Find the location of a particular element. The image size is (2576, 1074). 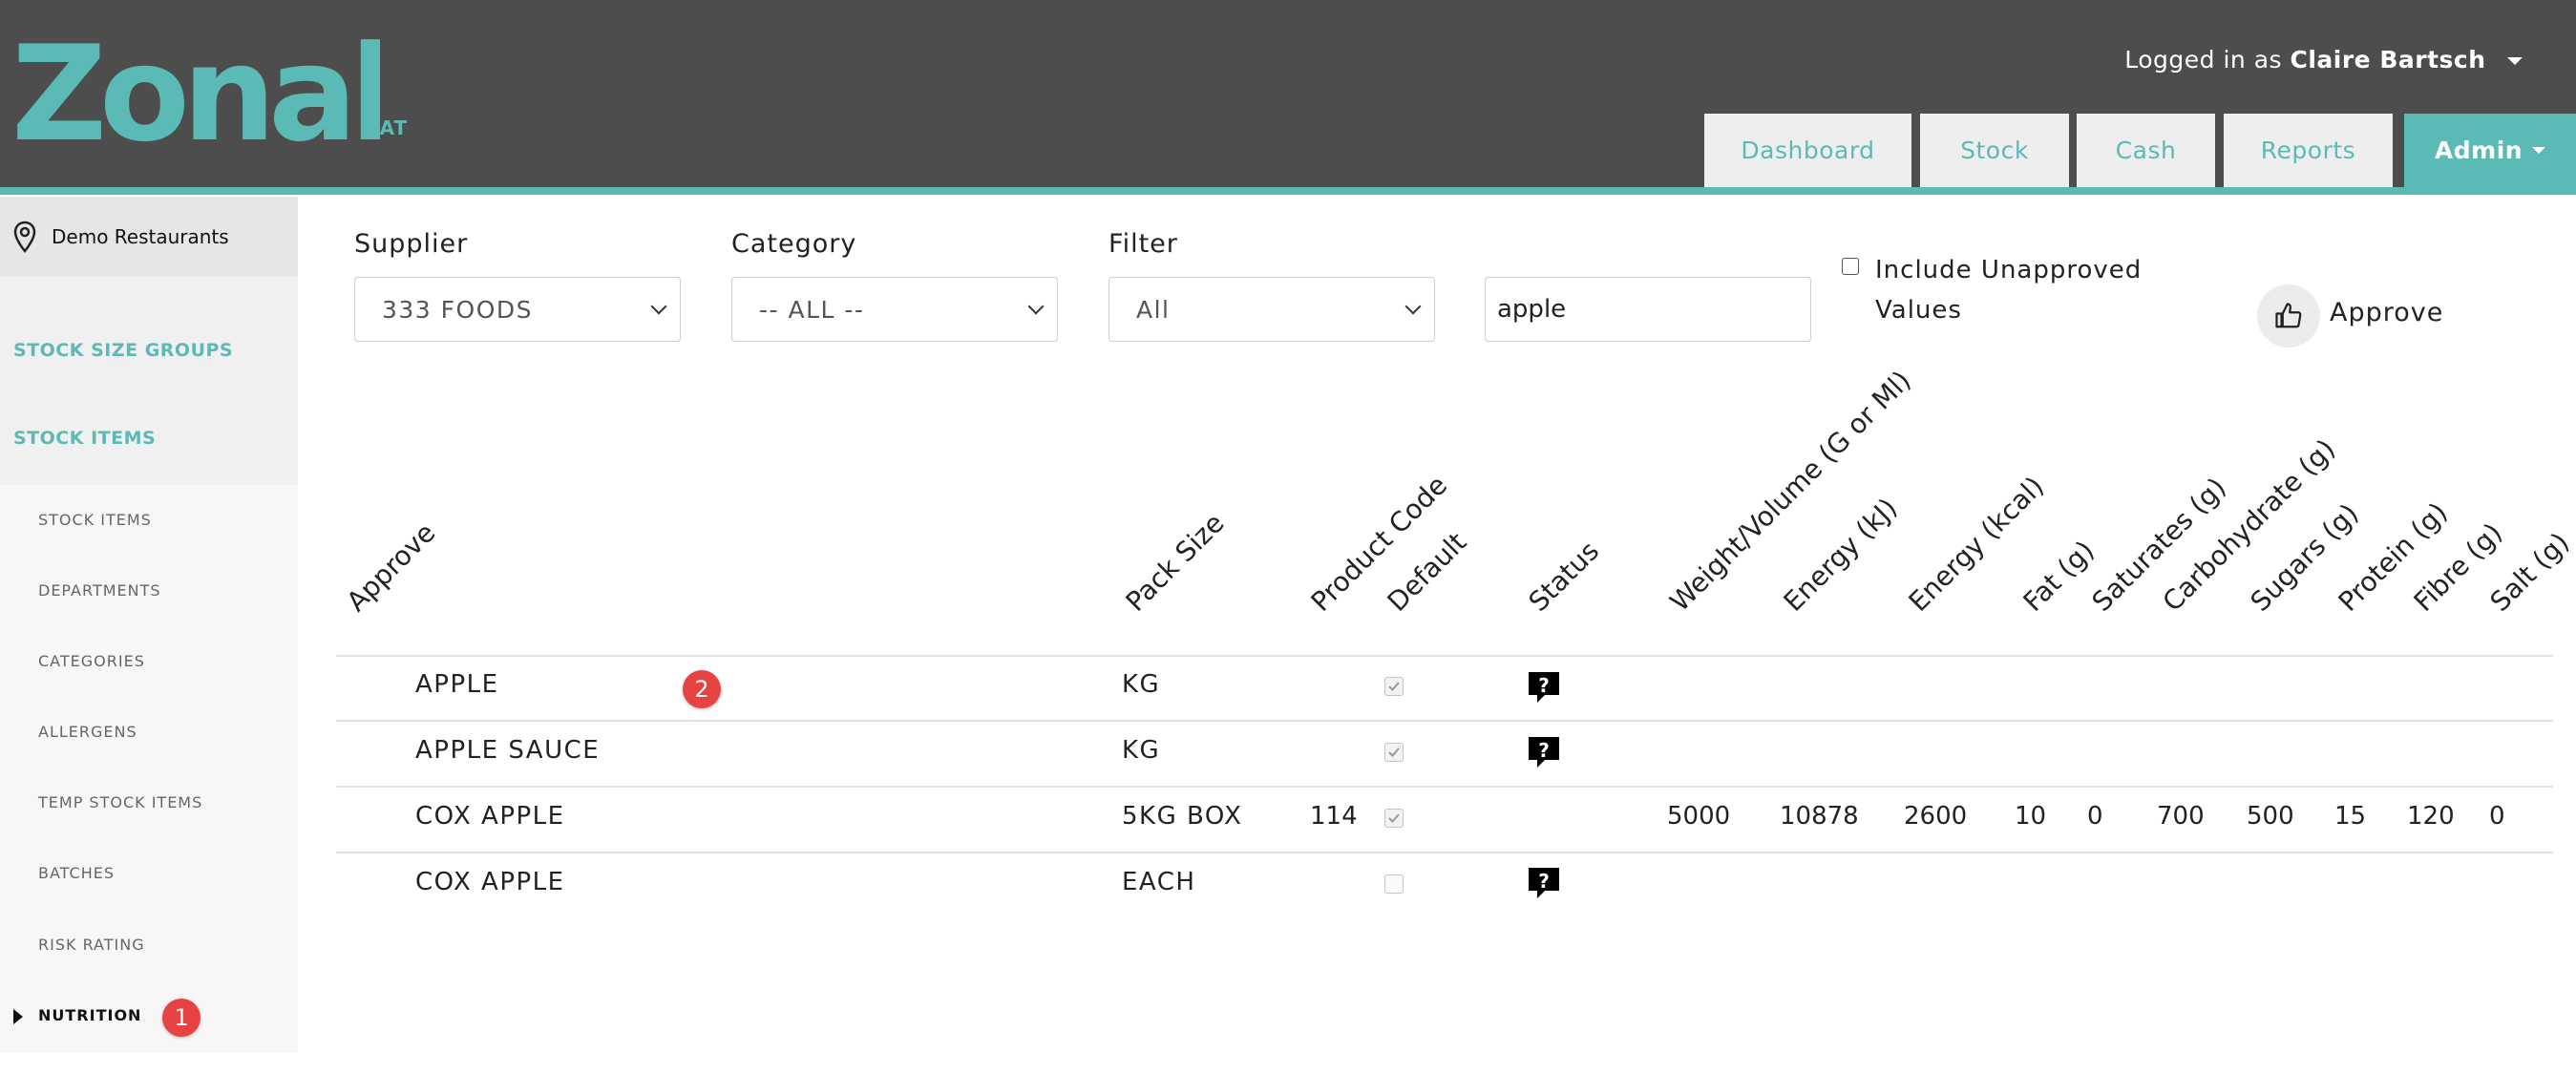

nav-admin: Admin is located at coordinates (2490, 150).